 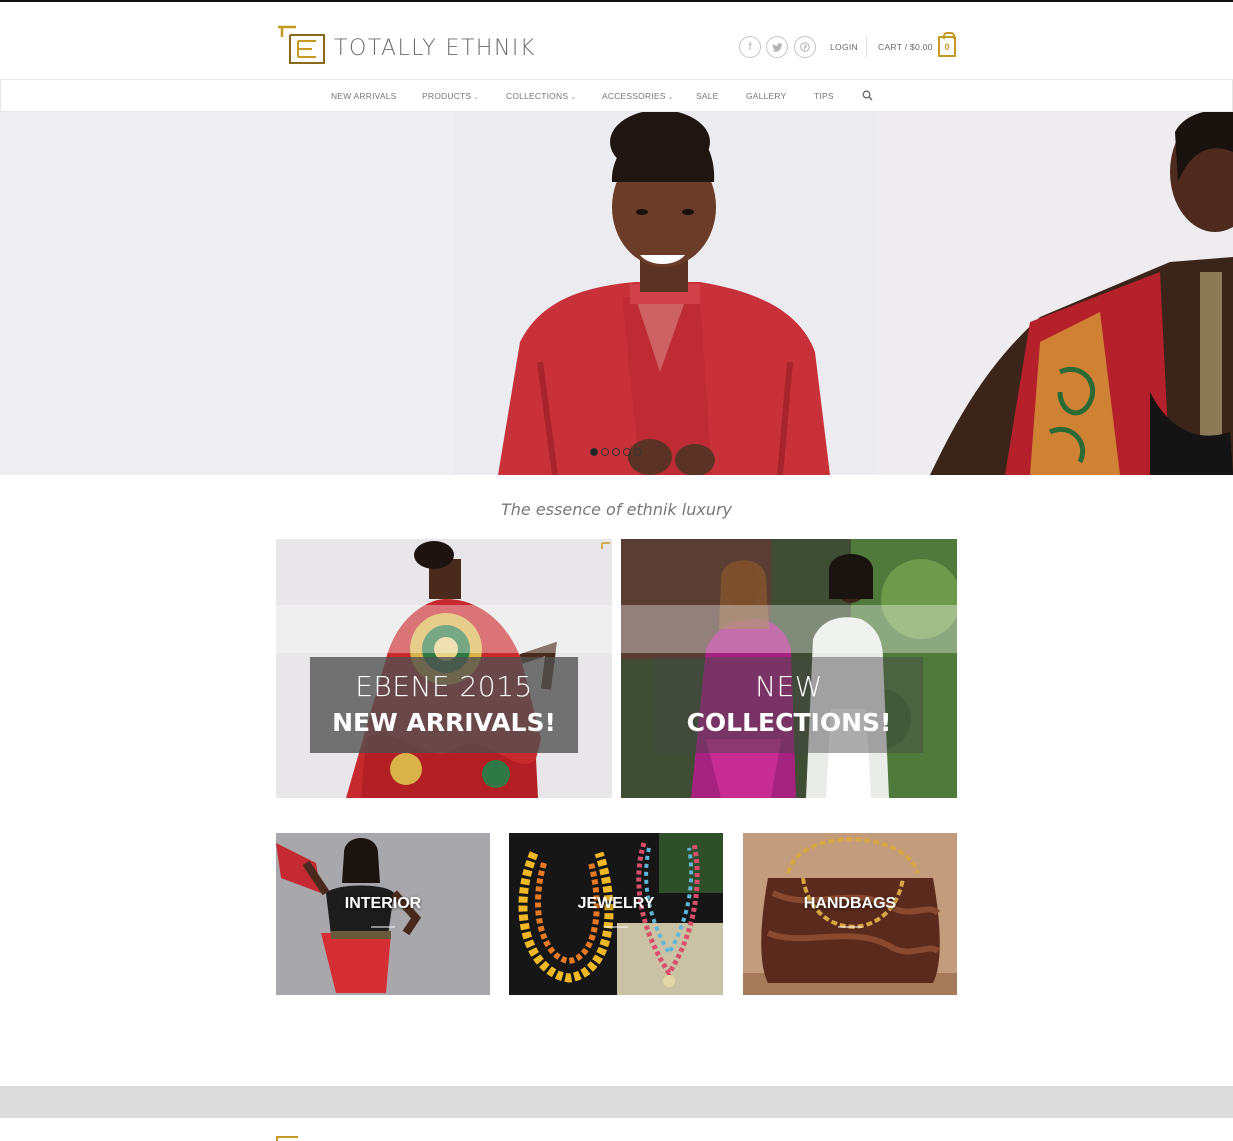 I want to click on jewelry-image, so click(x=616, y=914).